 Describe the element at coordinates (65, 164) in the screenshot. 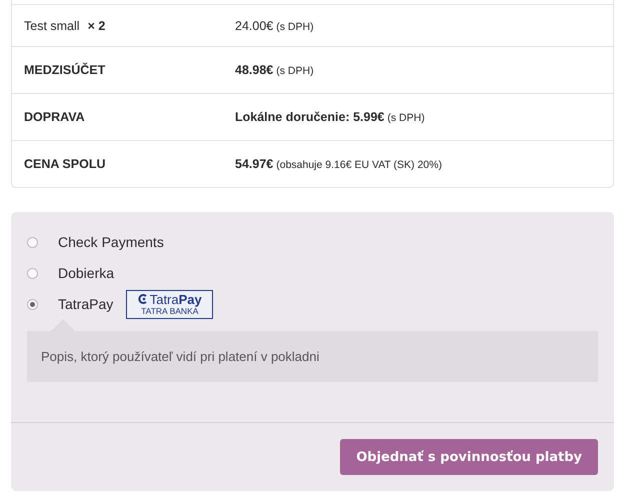

I see `row-label: CENA SPOLU` at that location.